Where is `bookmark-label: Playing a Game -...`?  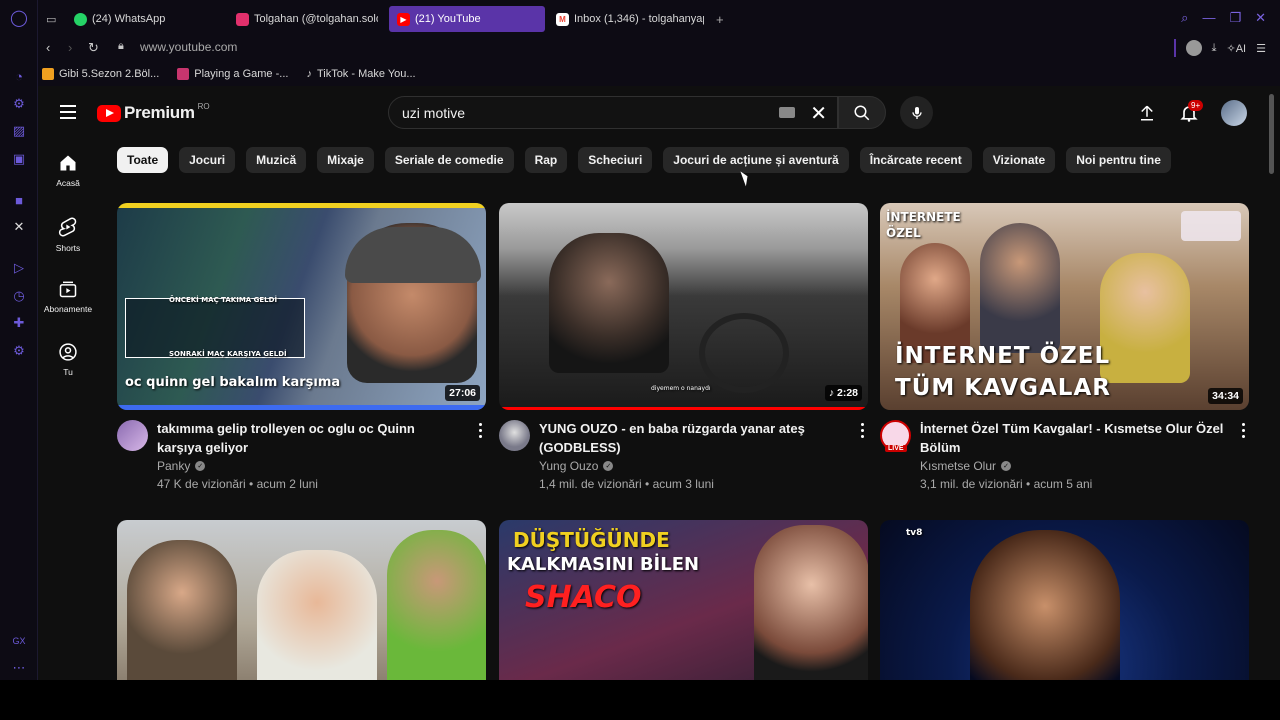
bookmark-label: Playing a Game -... is located at coordinates (241, 74).